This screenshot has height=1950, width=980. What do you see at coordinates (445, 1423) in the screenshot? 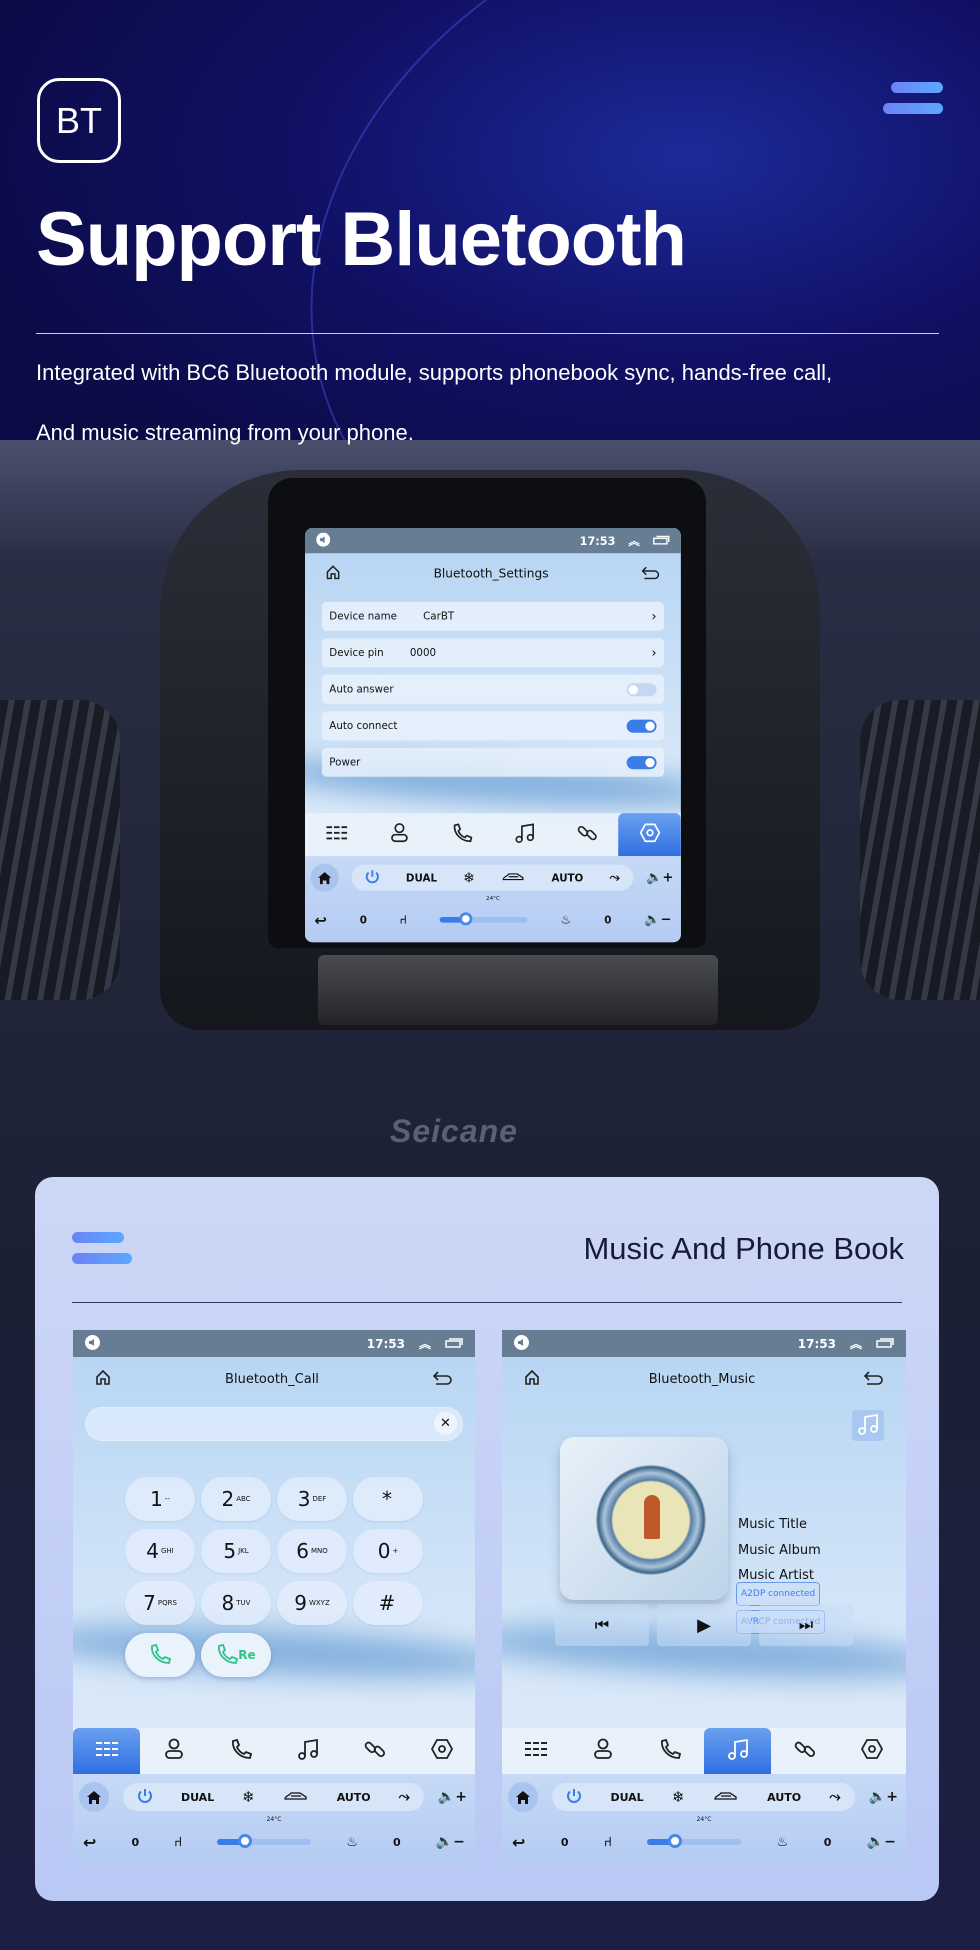
I see `clear-icon: ✕` at bounding box center [445, 1423].